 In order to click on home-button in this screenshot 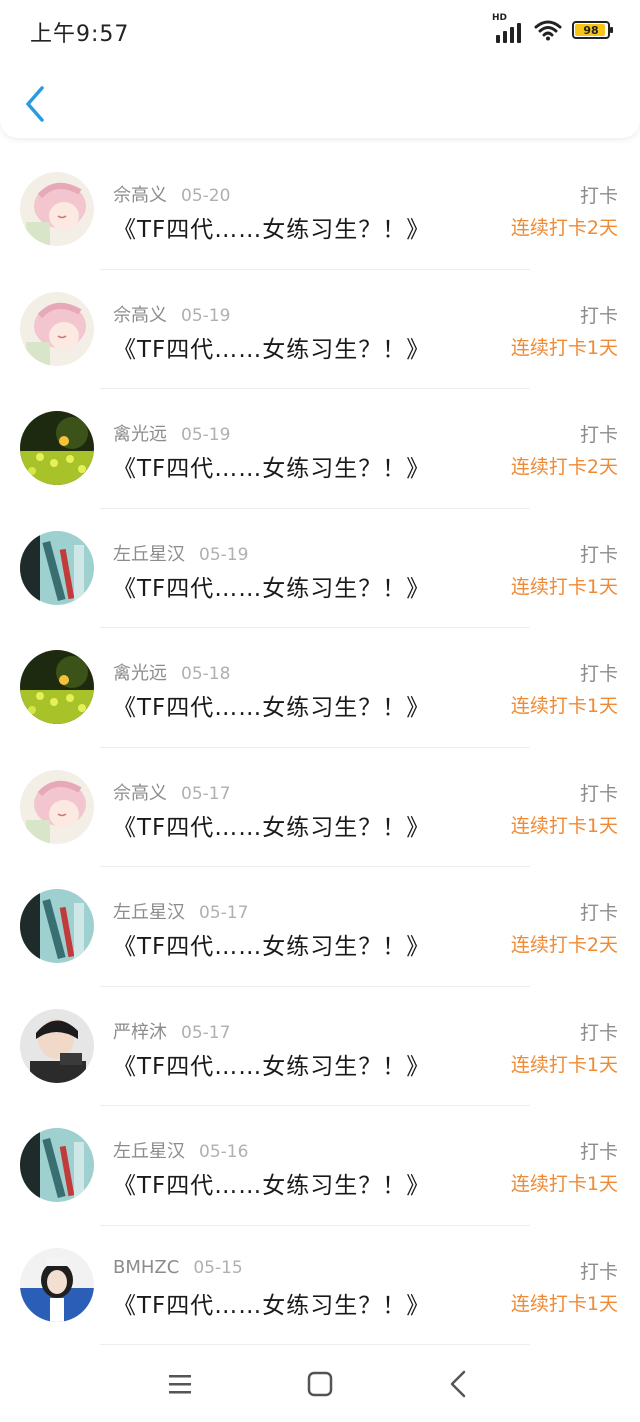, I will do `click(320, 1384)`.